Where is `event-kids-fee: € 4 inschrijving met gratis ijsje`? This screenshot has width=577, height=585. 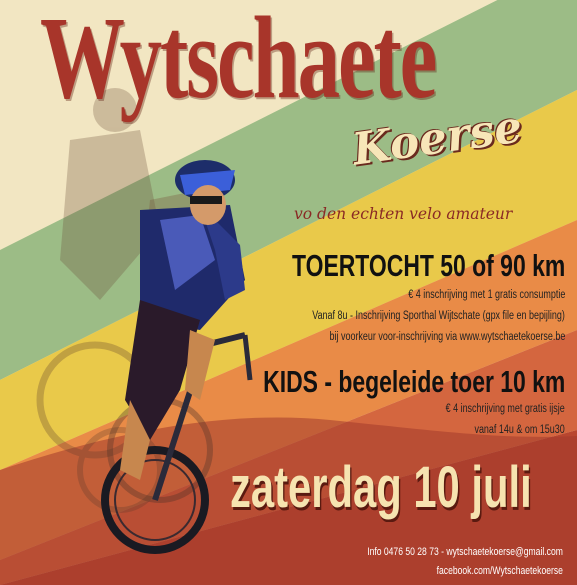 event-kids-fee: € 4 inschrijving met gratis ijsje is located at coordinates (505, 409).